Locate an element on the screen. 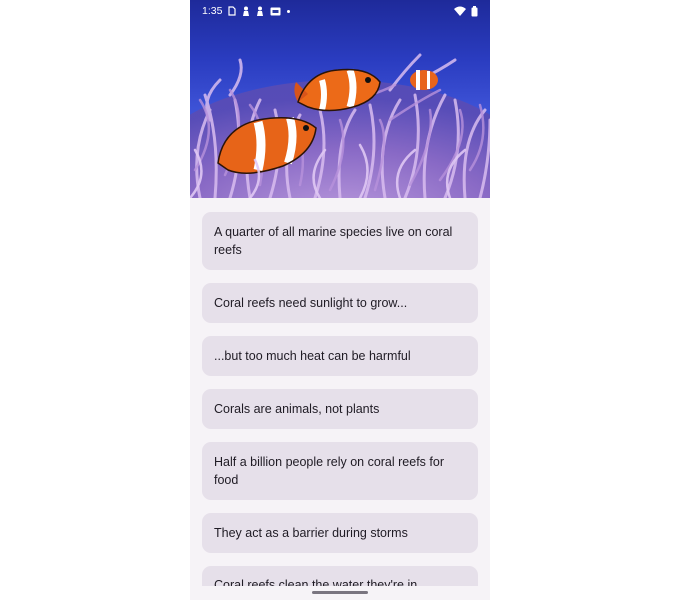 This screenshot has width=680, height=600. fact-text: Corals are animals, not plants is located at coordinates (297, 409).